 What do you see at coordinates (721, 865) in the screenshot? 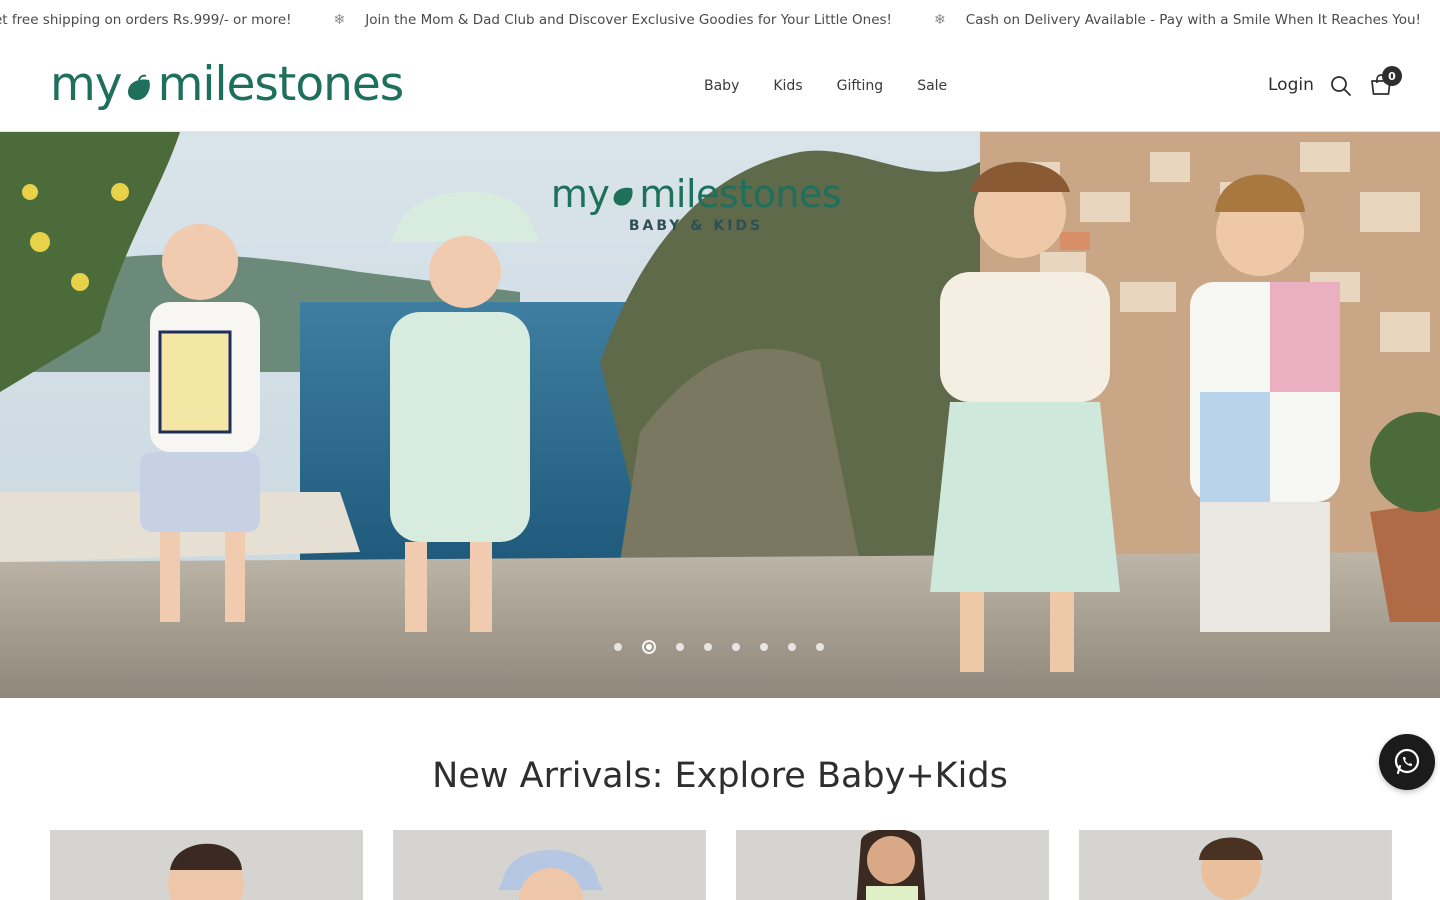
I see `product-grid` at bounding box center [721, 865].